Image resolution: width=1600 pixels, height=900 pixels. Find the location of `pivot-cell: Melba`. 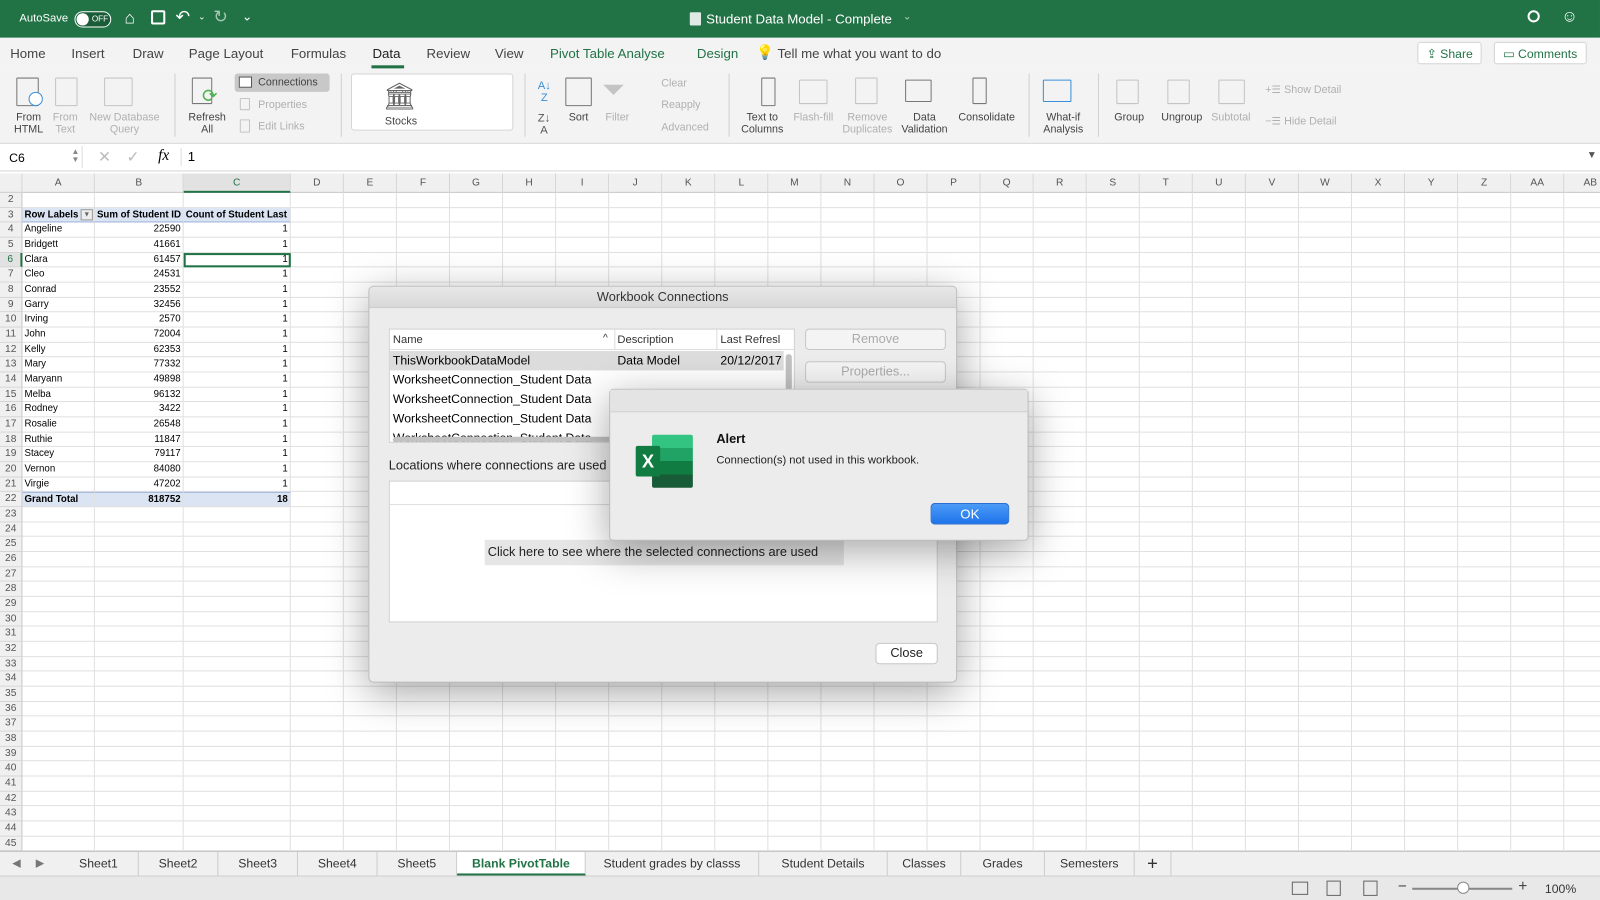

pivot-cell: Melba is located at coordinates (58, 395).